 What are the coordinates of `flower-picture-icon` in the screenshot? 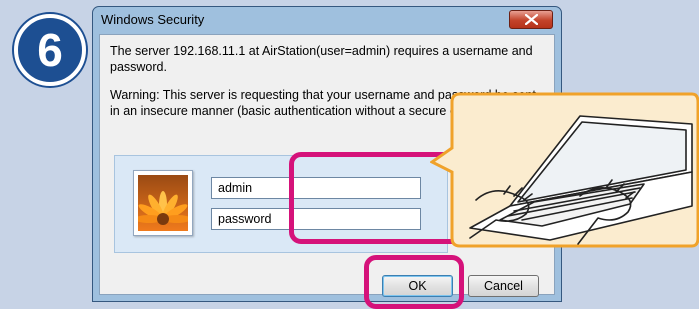 It's located at (163, 203).